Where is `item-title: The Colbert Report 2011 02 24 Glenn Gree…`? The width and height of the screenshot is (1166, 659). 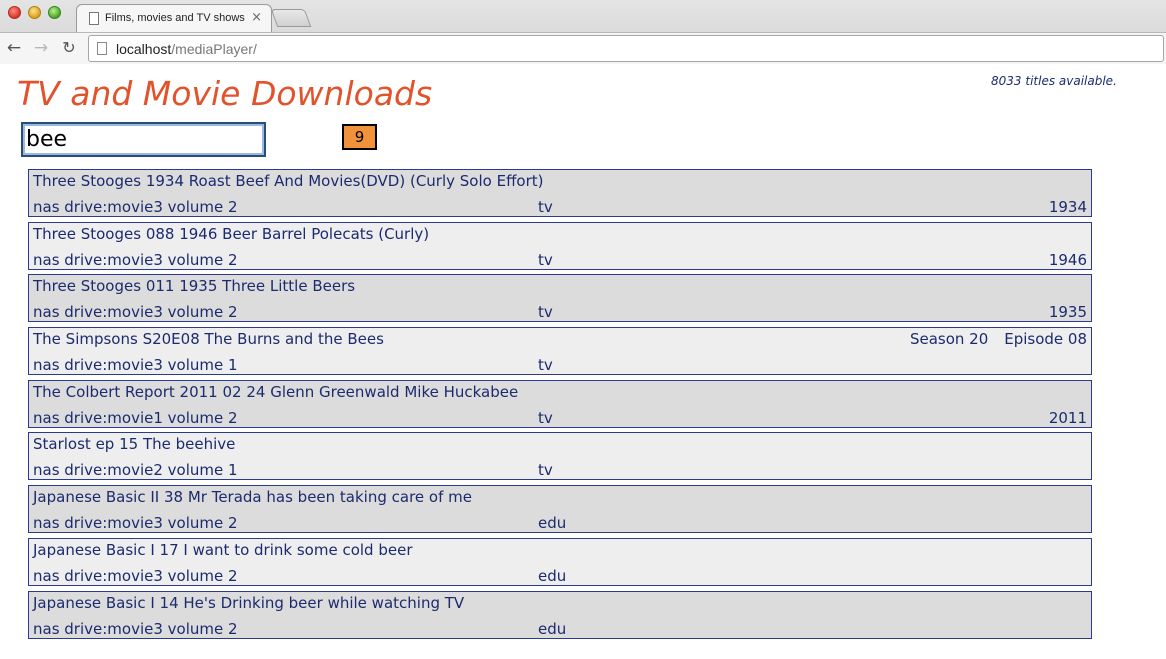
item-title: The Colbert Report 2011 02 24 Glenn Gree… is located at coordinates (276, 391).